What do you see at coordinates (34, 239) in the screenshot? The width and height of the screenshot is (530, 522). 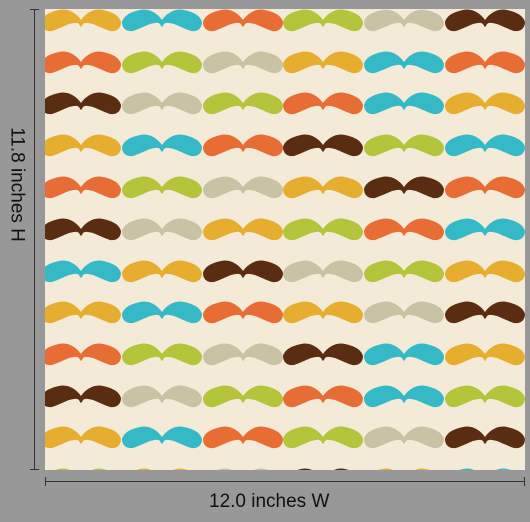 I see `height-dimension-rule` at bounding box center [34, 239].